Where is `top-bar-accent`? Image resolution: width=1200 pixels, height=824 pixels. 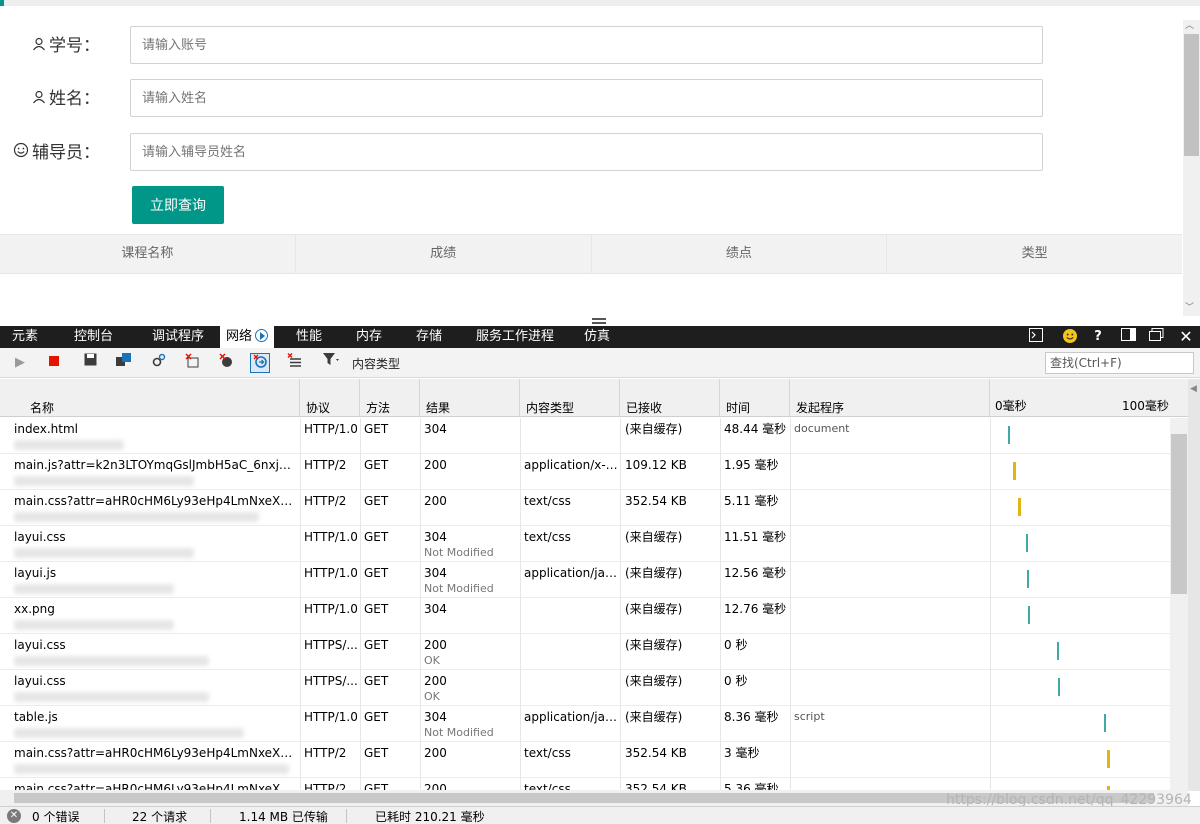
top-bar-accent is located at coordinates (2, 3).